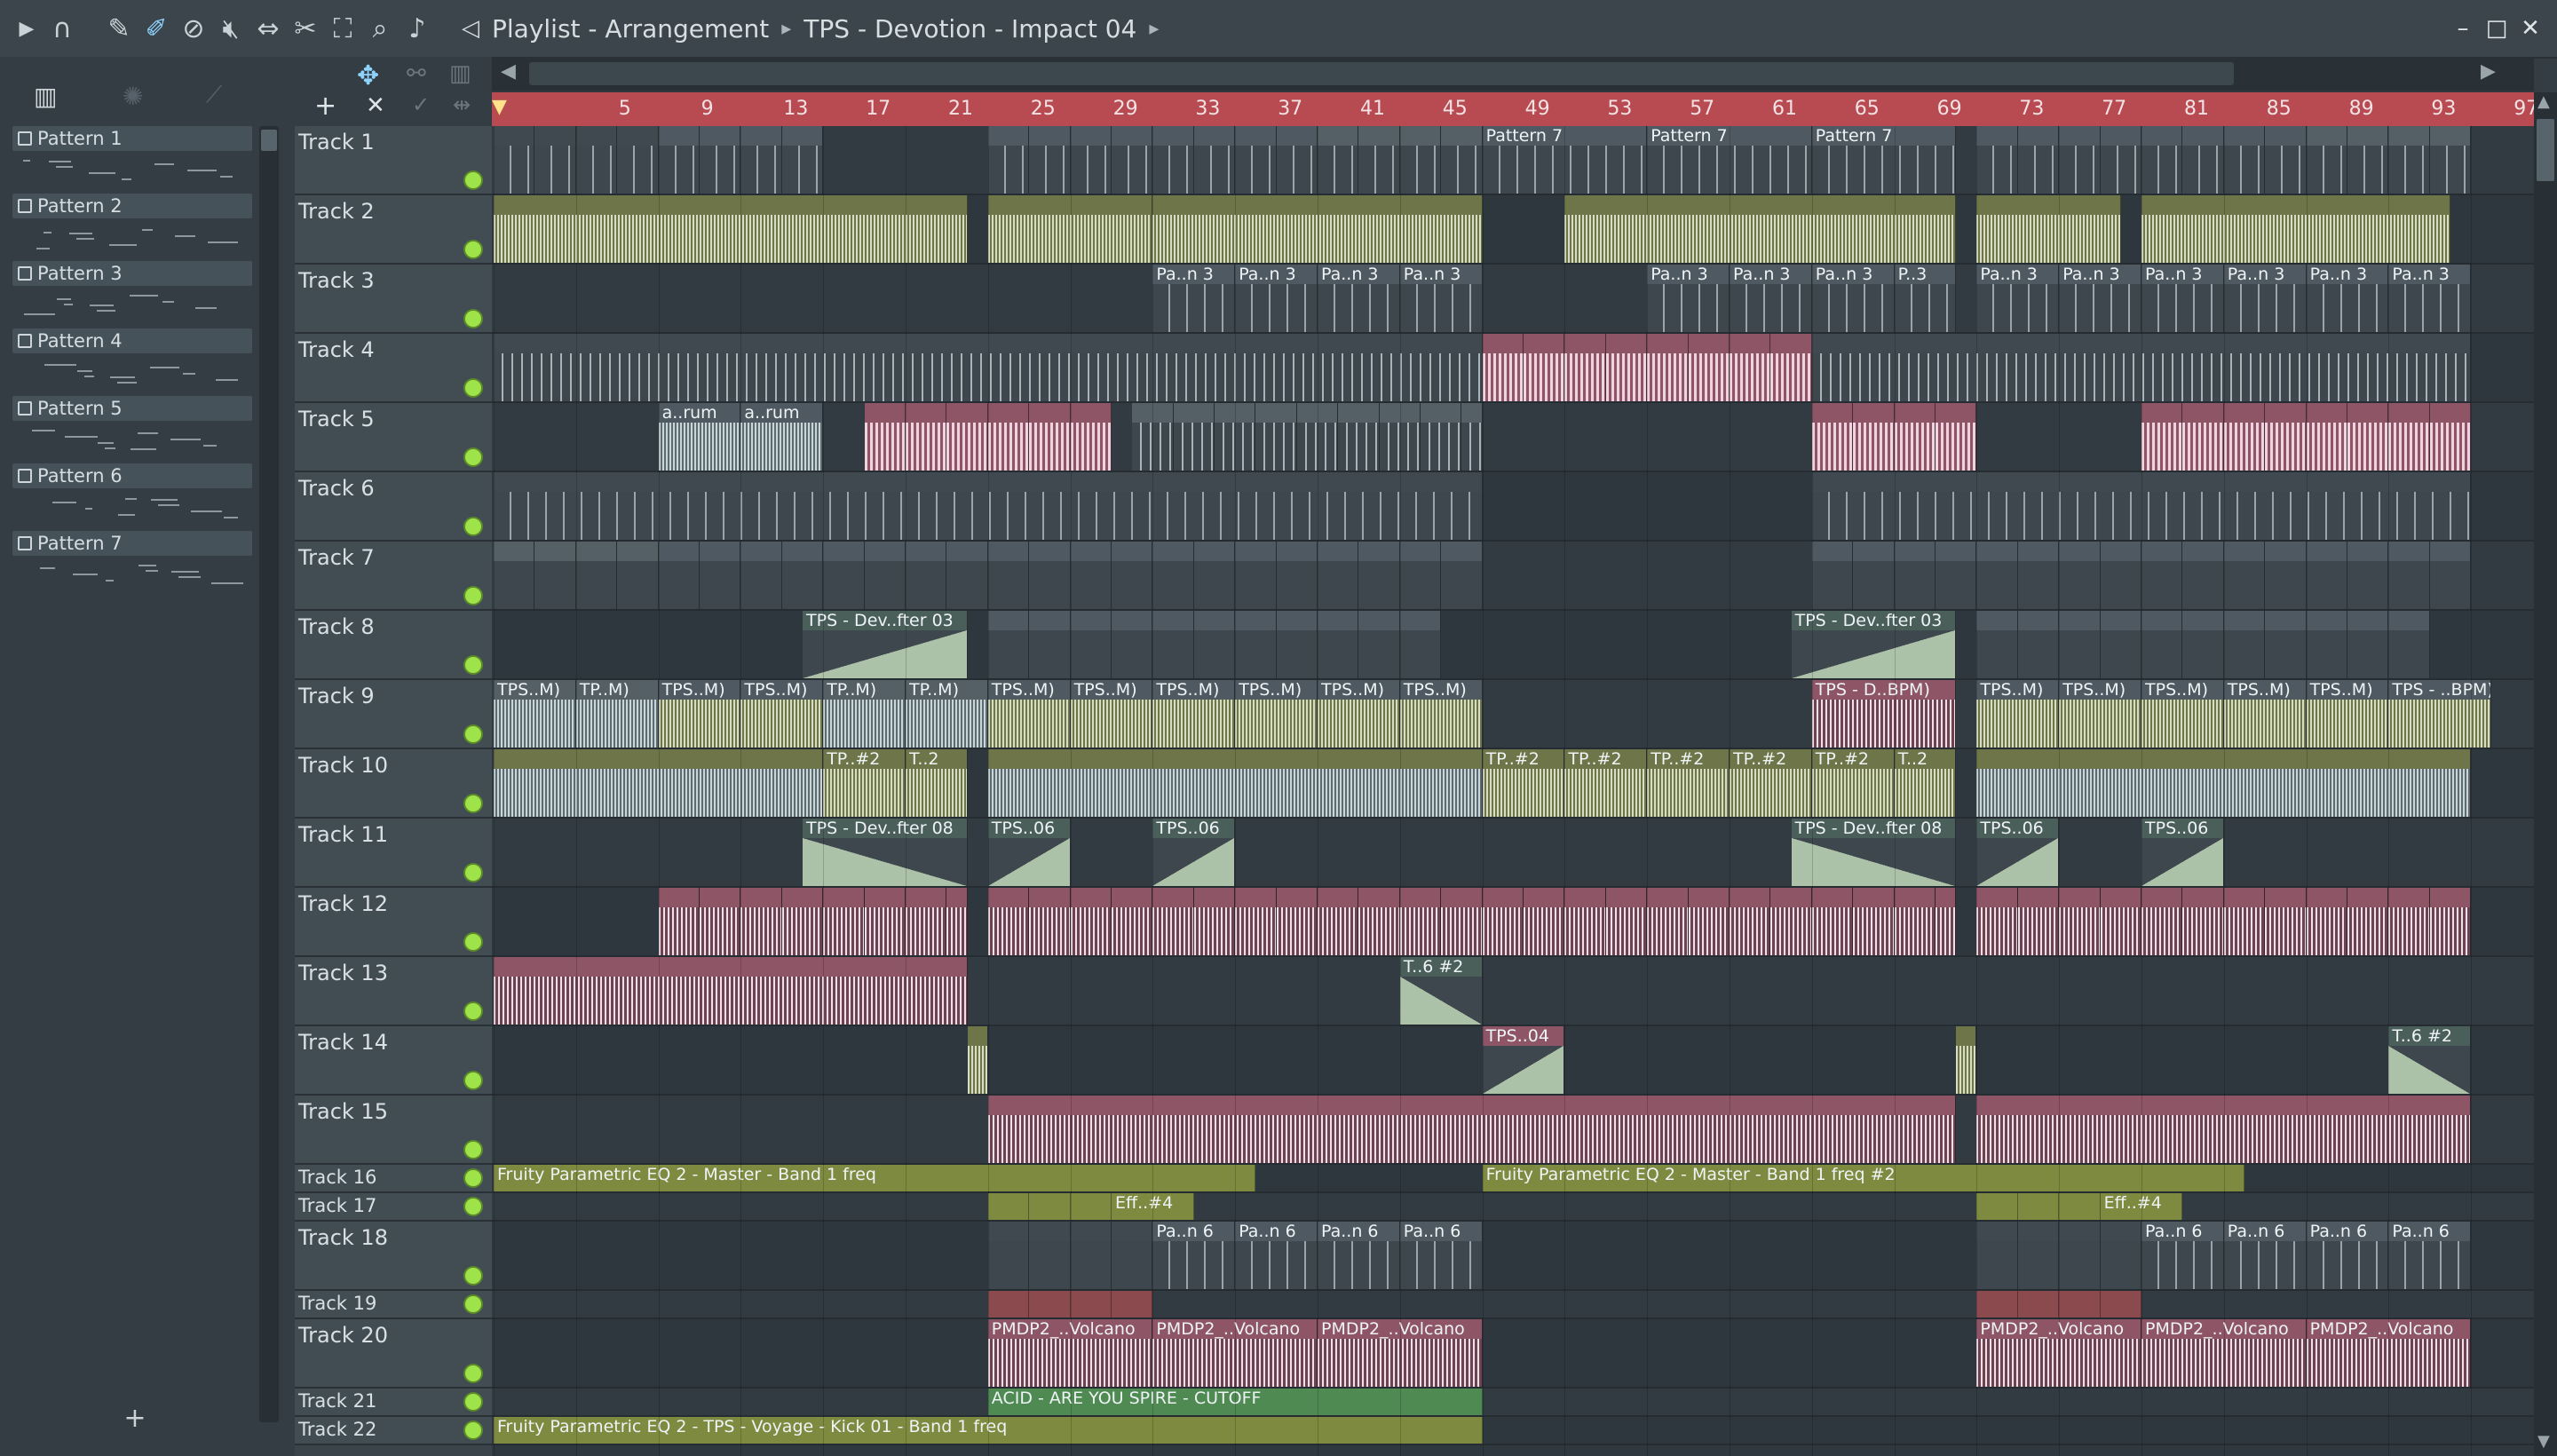  What do you see at coordinates (1513, 576) in the screenshot?
I see `track-lane` at bounding box center [1513, 576].